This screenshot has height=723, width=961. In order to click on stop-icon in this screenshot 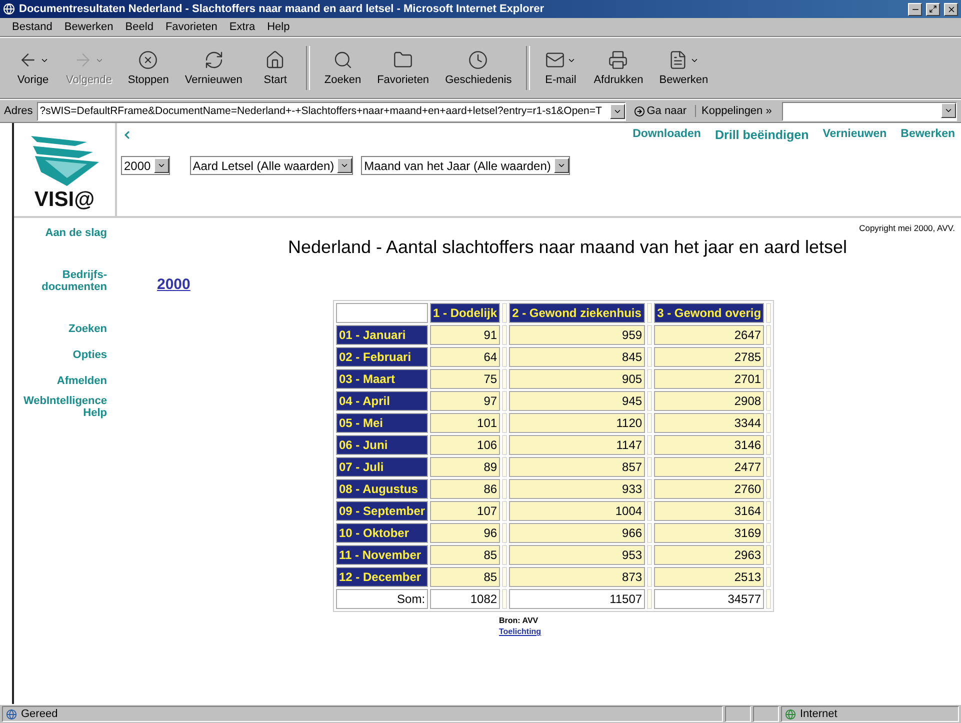, I will do `click(148, 60)`.